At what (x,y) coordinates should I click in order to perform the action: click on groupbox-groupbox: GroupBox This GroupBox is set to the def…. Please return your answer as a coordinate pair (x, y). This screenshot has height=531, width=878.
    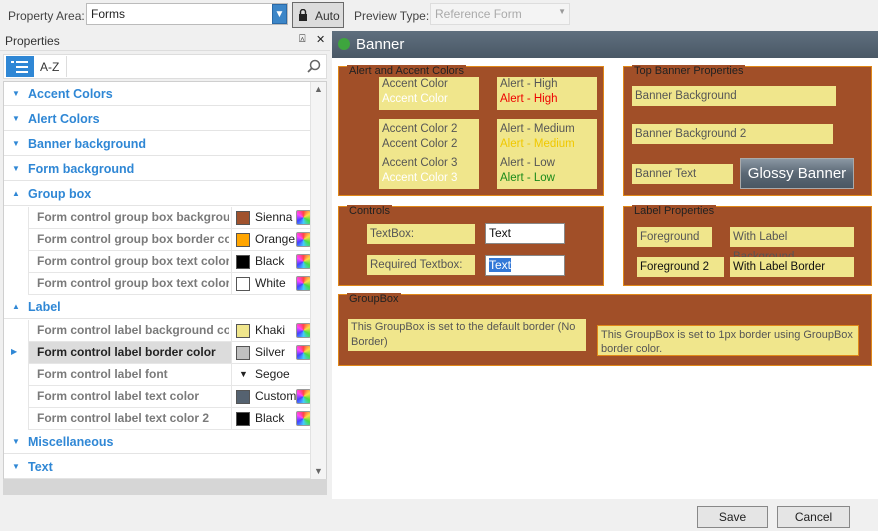
    Looking at the image, I should click on (605, 329).